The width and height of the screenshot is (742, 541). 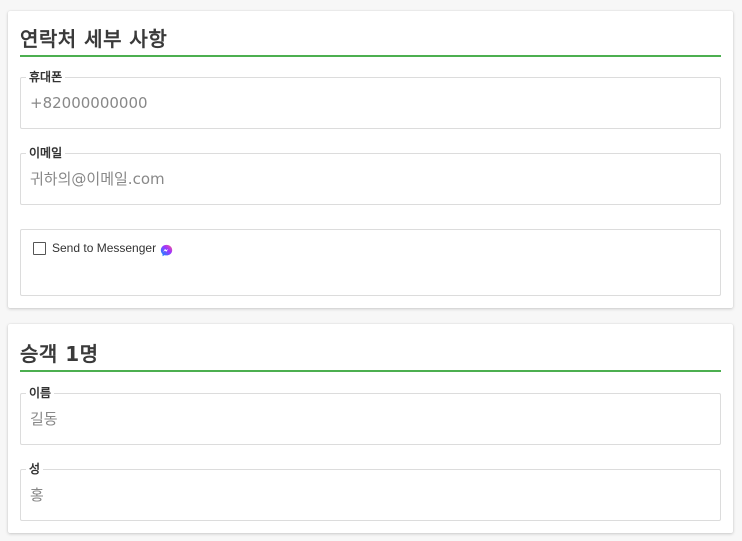 What do you see at coordinates (370, 495) in the screenshot?
I see `last-name-input` at bounding box center [370, 495].